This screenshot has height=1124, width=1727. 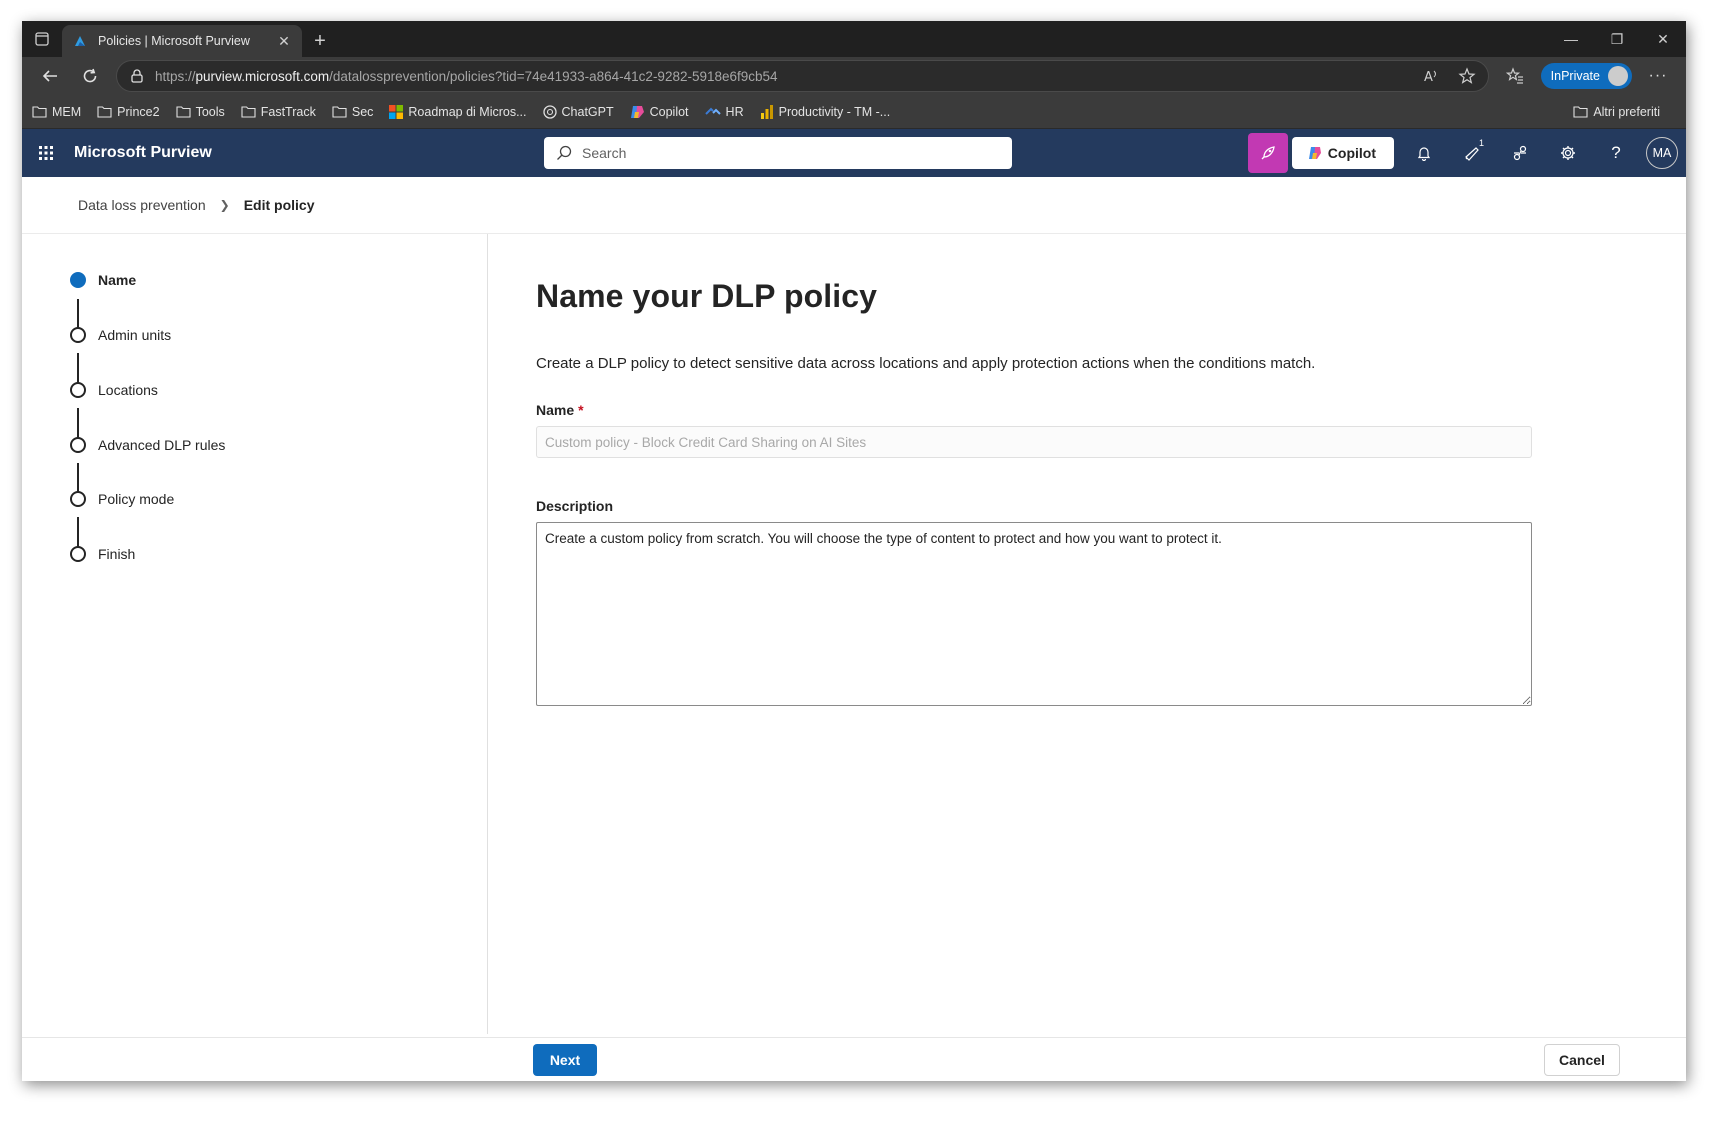 I want to click on close-tab-icon: ✕, so click(x=284, y=41).